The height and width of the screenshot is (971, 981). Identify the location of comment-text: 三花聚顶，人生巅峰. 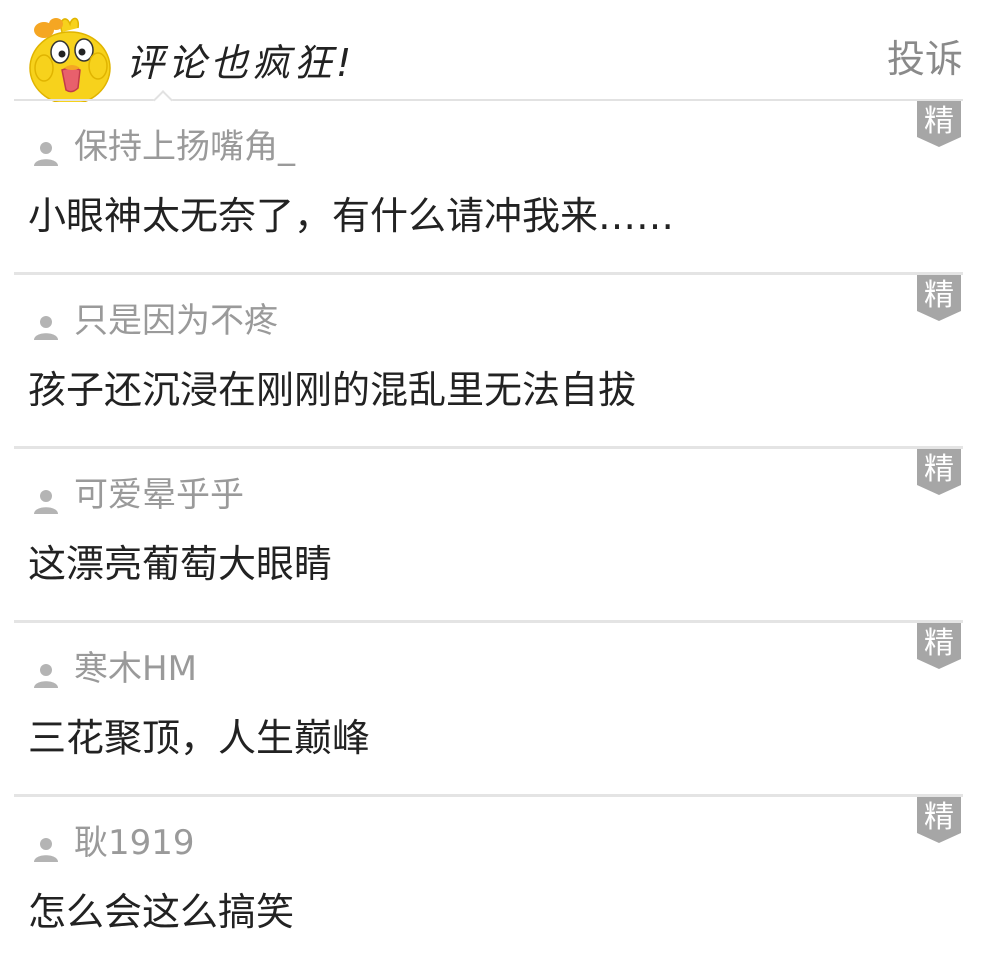
(199, 738).